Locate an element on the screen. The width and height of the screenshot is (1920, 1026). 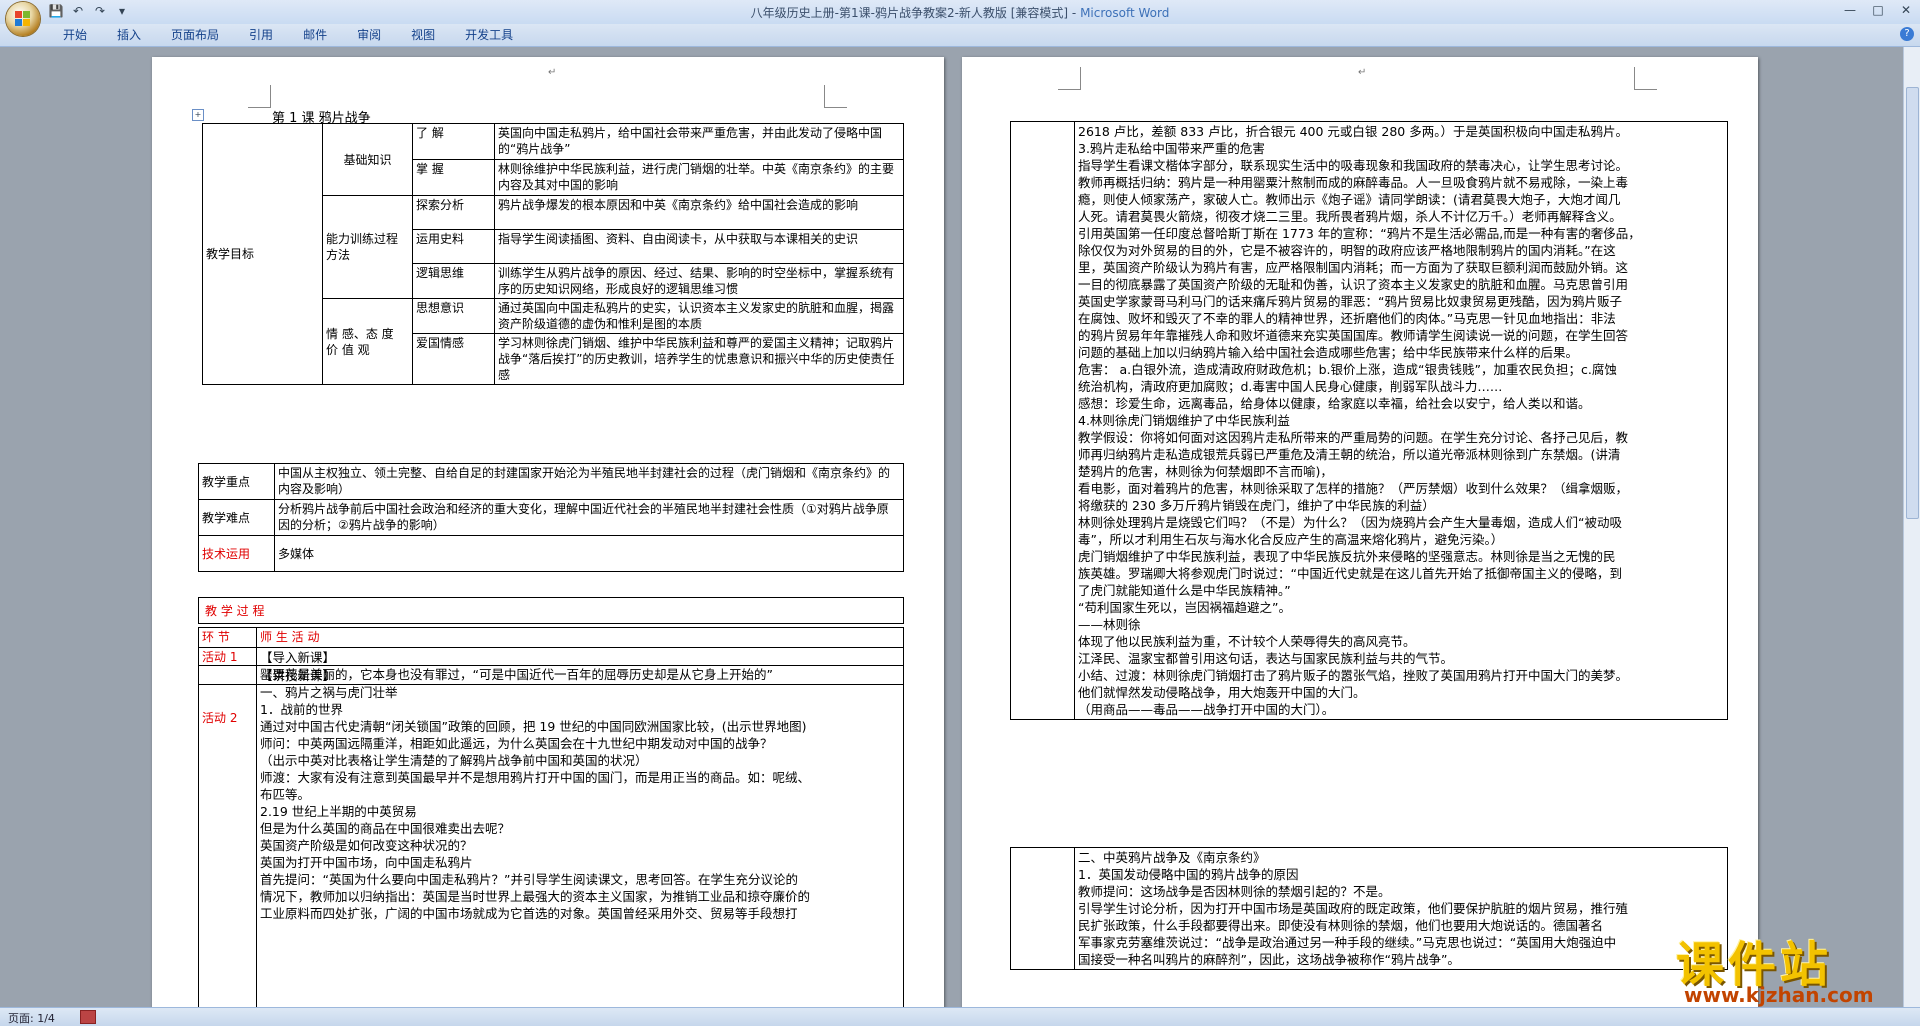
goal-key: 了 解 is located at coordinates (453, 141).